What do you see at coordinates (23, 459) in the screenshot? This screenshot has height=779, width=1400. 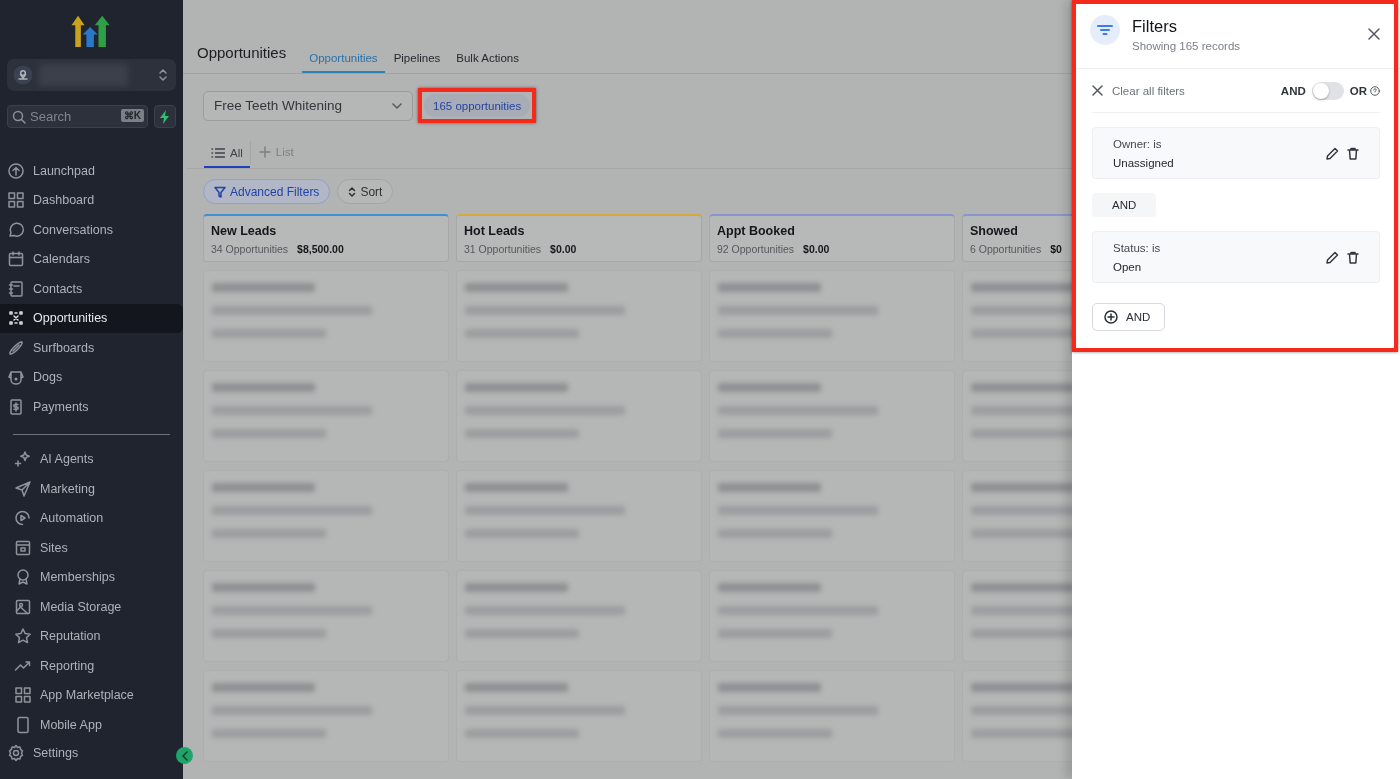 I see `sparkle-icon` at bounding box center [23, 459].